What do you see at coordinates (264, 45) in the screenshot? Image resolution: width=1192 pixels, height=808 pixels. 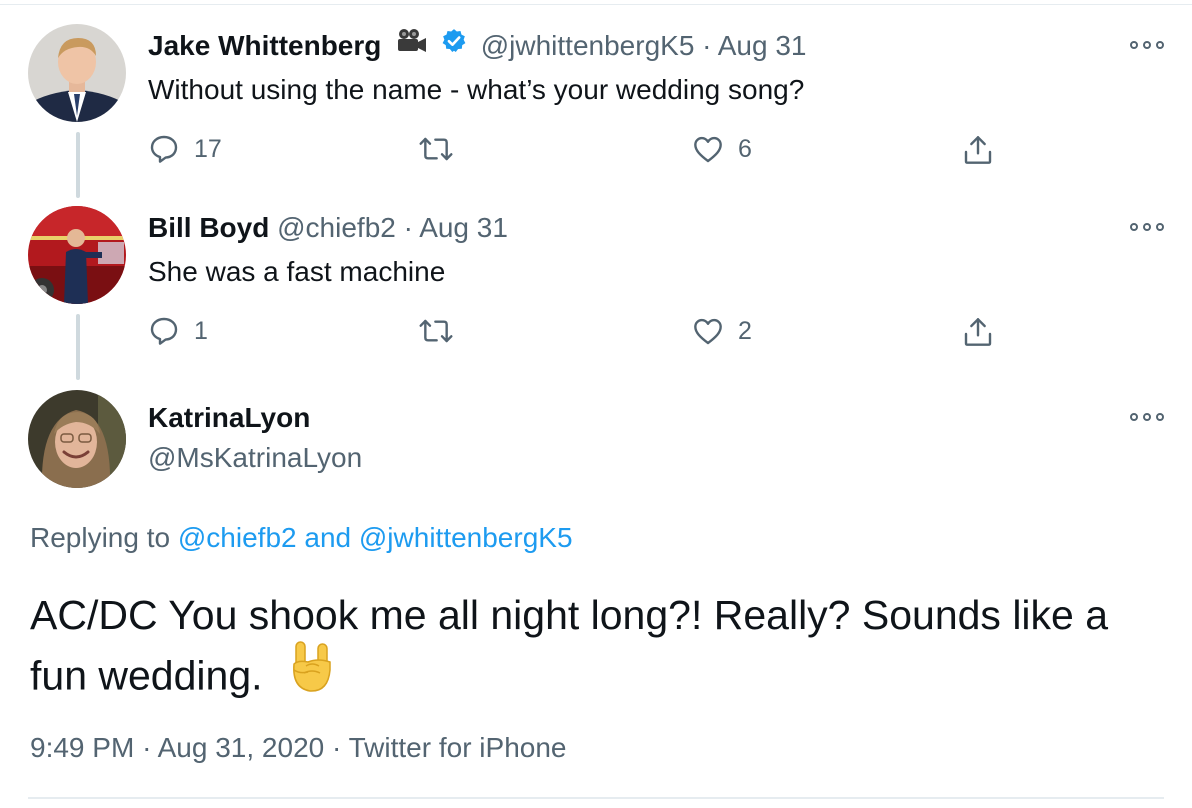 I see `author-name: Jake Whittenberg` at bounding box center [264, 45].